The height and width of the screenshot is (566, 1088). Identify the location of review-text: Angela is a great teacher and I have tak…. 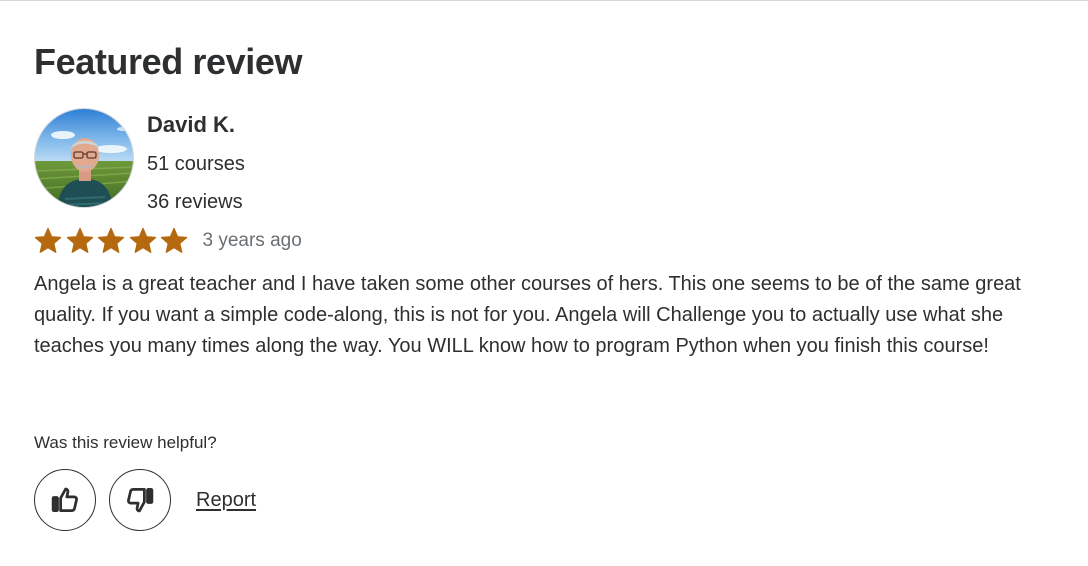
(527, 315).